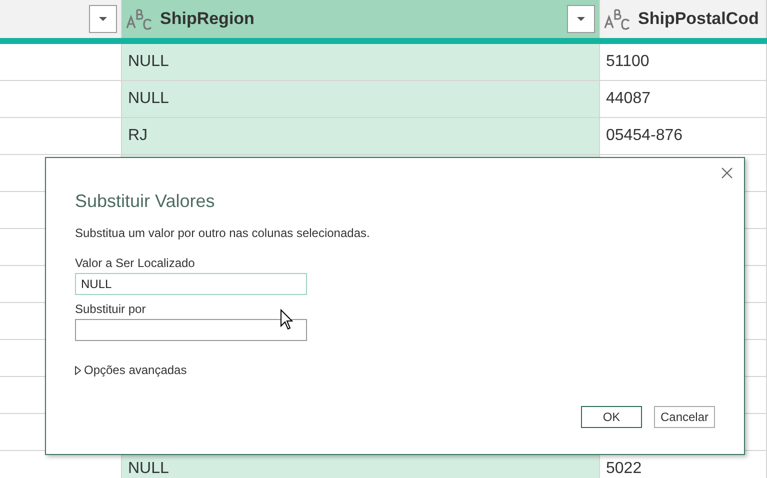 The height and width of the screenshot is (478, 767). I want to click on table-cell-text: 51100, so click(628, 62).